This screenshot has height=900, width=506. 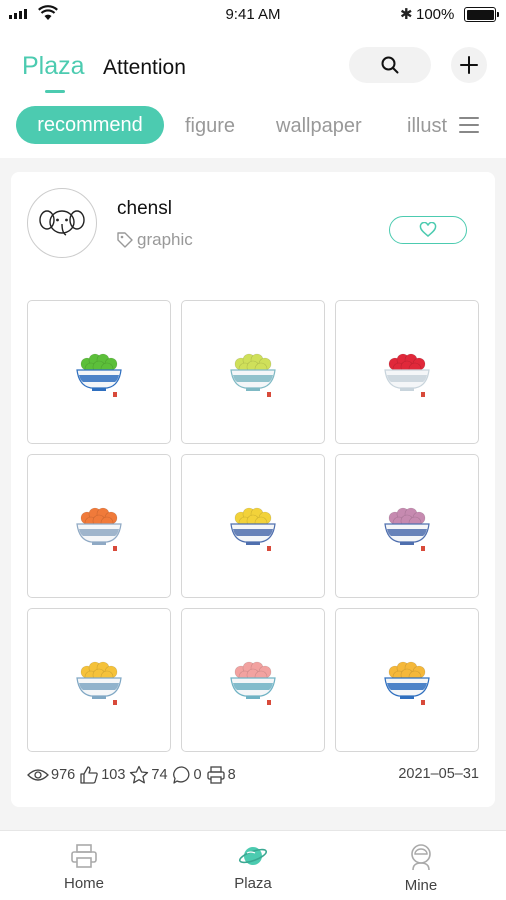 I want to click on astronaut-icon, so click(x=421, y=857).